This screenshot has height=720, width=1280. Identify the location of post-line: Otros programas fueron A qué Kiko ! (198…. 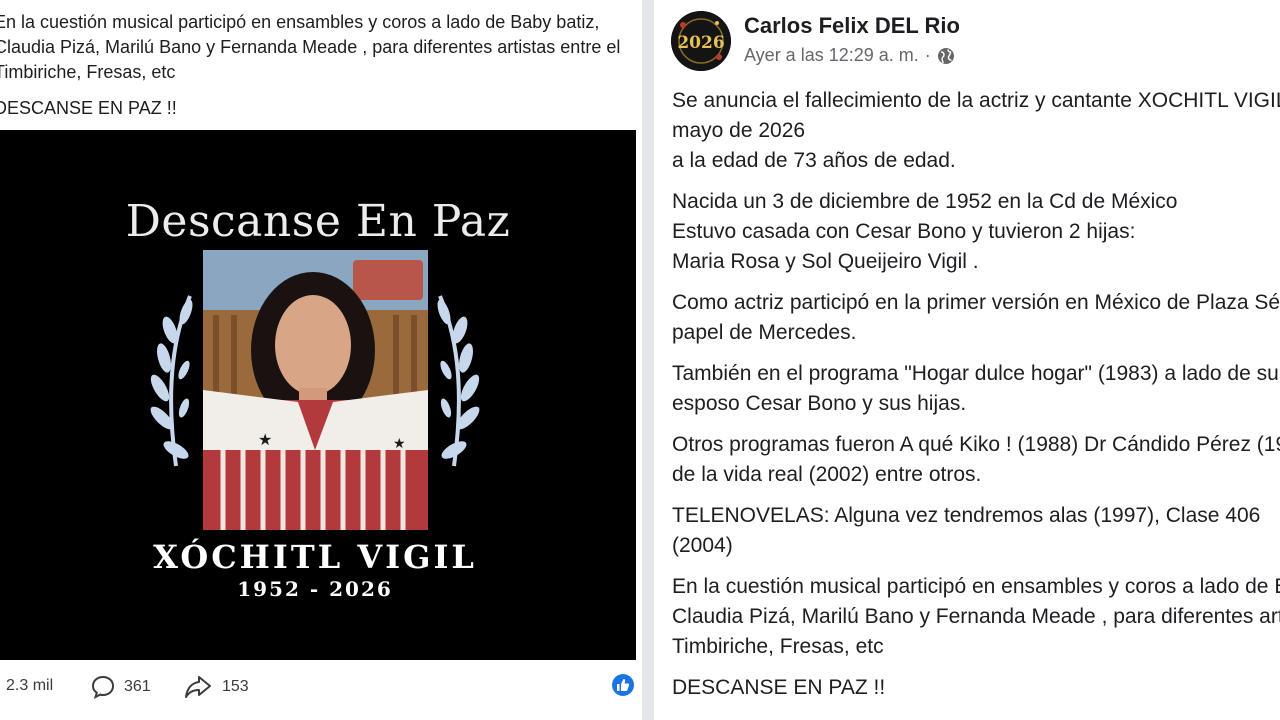
(976, 444).